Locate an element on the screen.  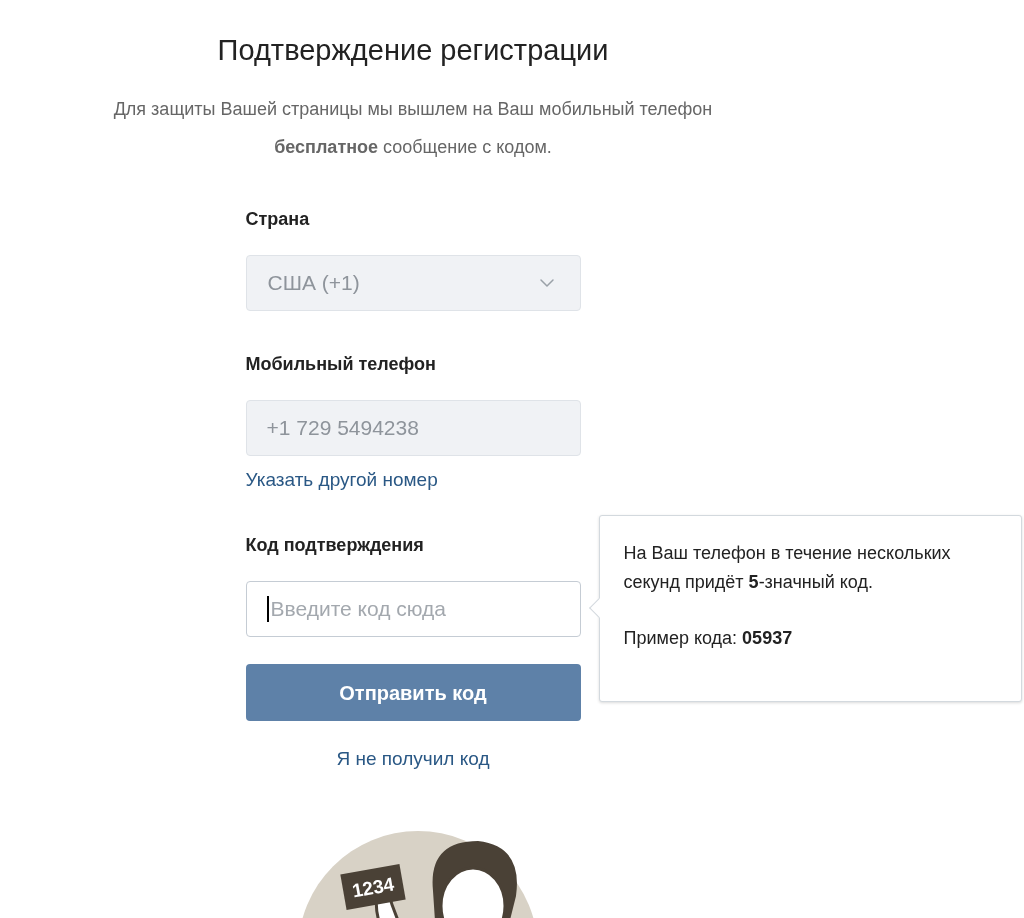
sign-number: 1234 is located at coordinates (373, 887).